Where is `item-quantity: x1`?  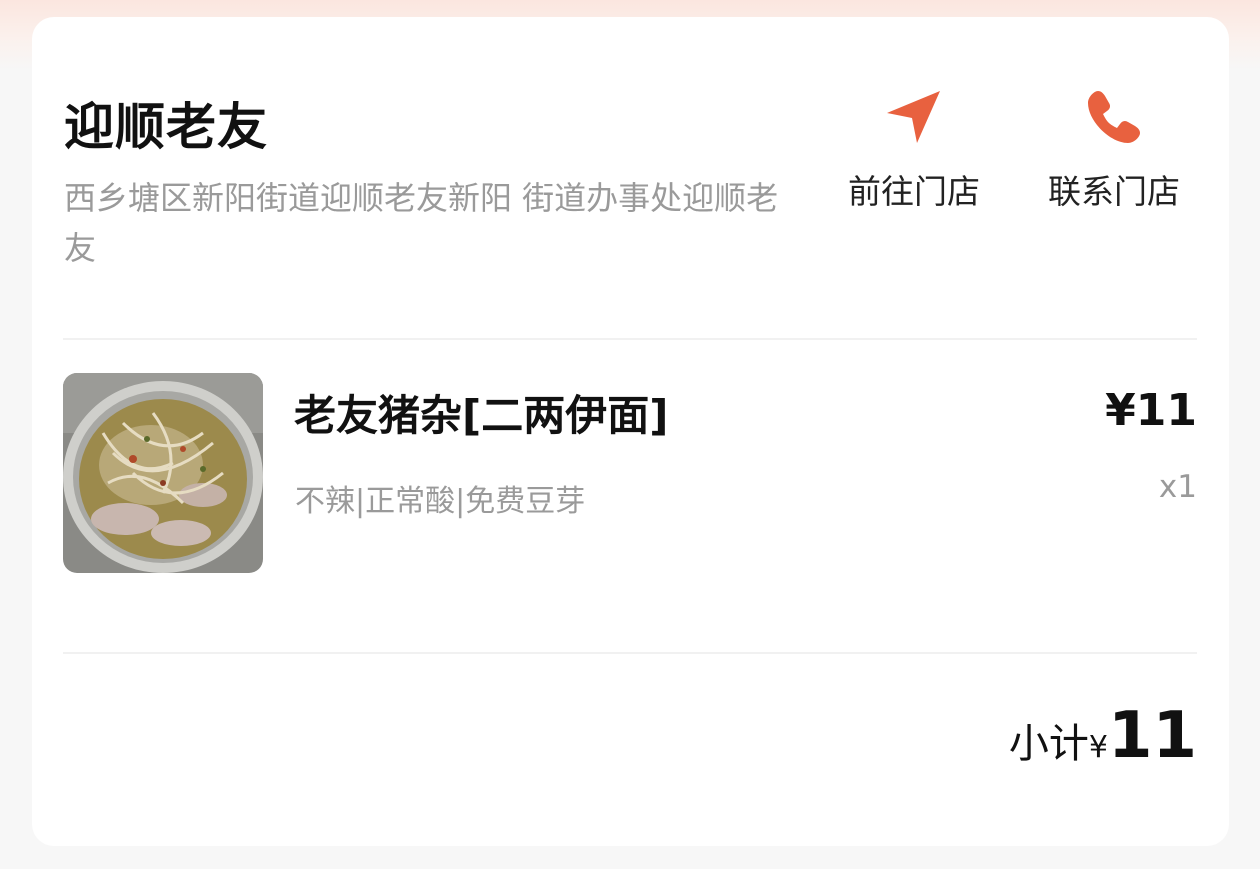 item-quantity: x1 is located at coordinates (1177, 487).